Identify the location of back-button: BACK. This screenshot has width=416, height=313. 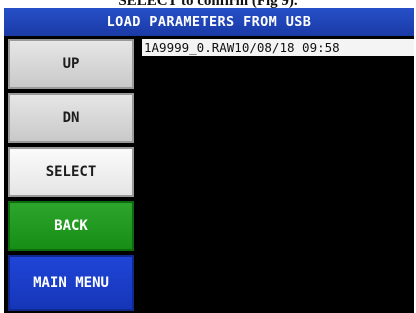
(71, 226).